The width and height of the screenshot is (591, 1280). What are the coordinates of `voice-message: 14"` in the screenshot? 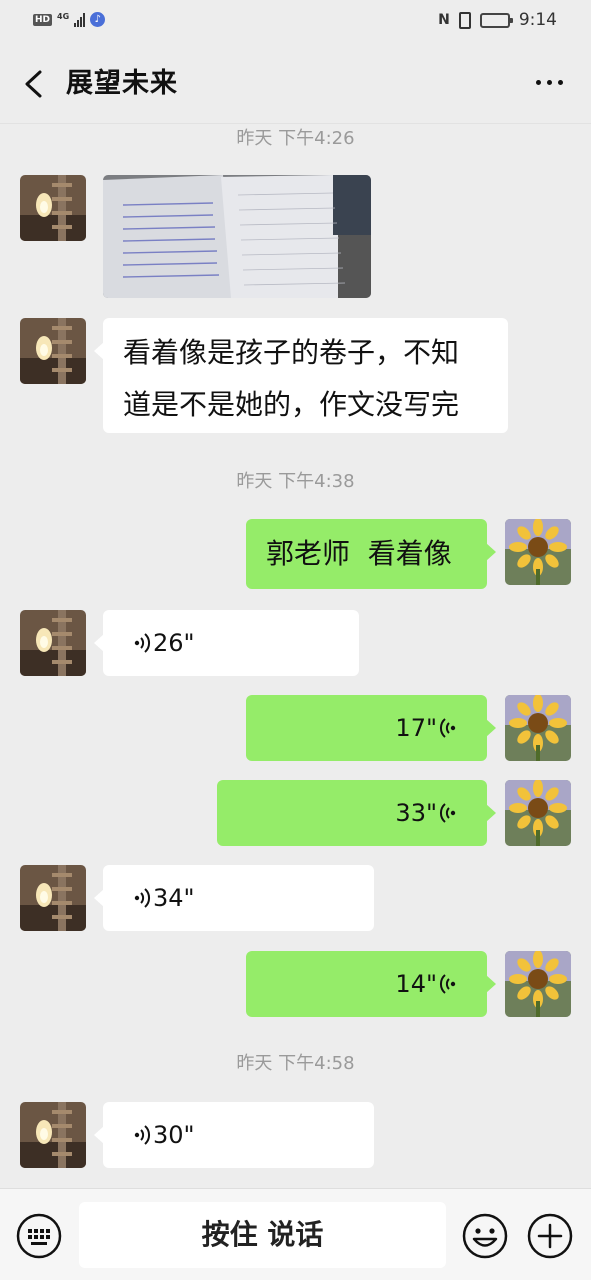 It's located at (371, 984).